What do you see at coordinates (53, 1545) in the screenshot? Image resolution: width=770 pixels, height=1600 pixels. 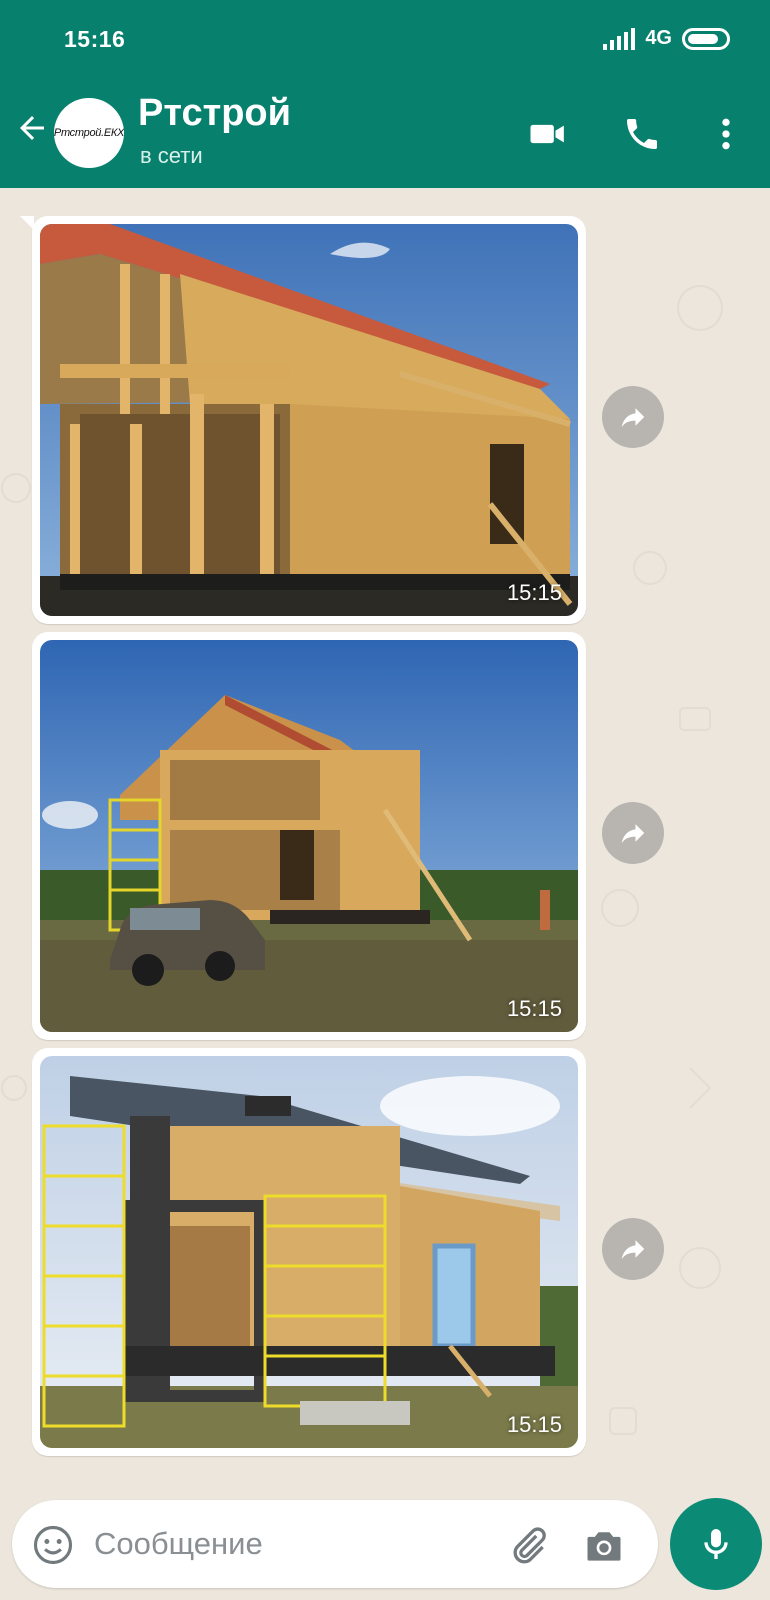 I see `emoji-icon` at bounding box center [53, 1545].